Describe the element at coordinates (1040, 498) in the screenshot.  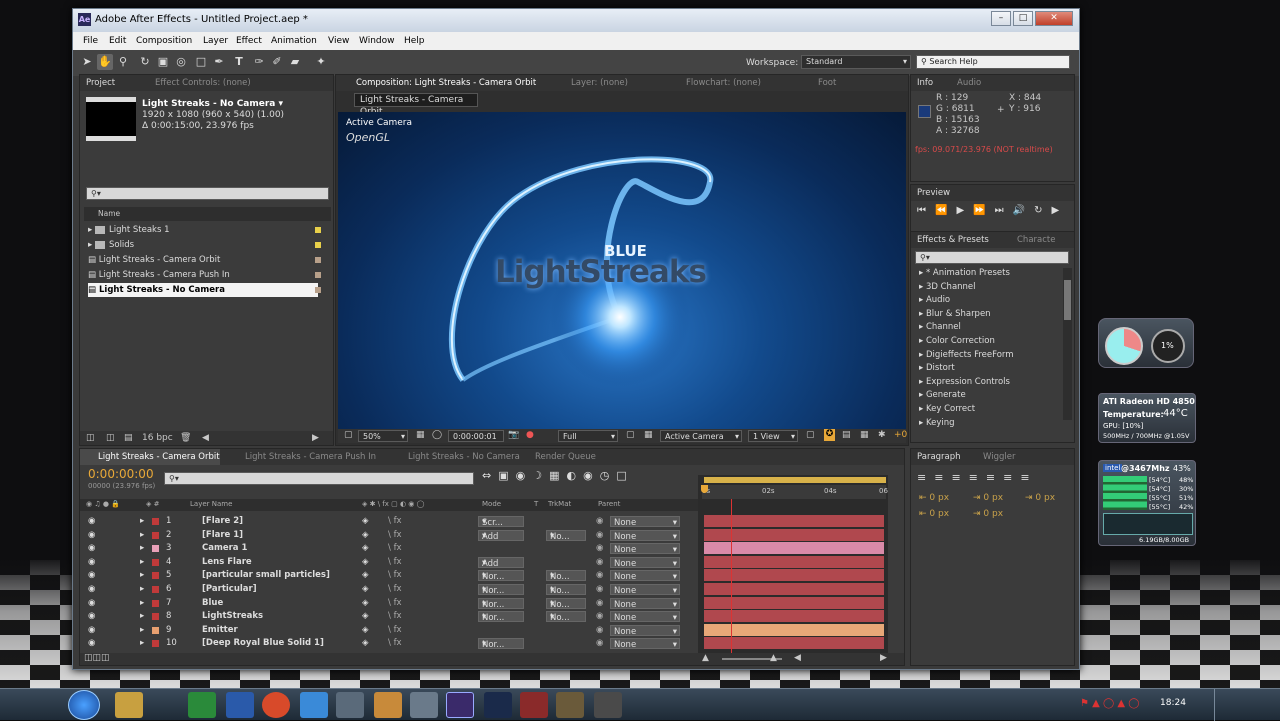
I see `indent-right-field: ⇥ 0 px` at that location.